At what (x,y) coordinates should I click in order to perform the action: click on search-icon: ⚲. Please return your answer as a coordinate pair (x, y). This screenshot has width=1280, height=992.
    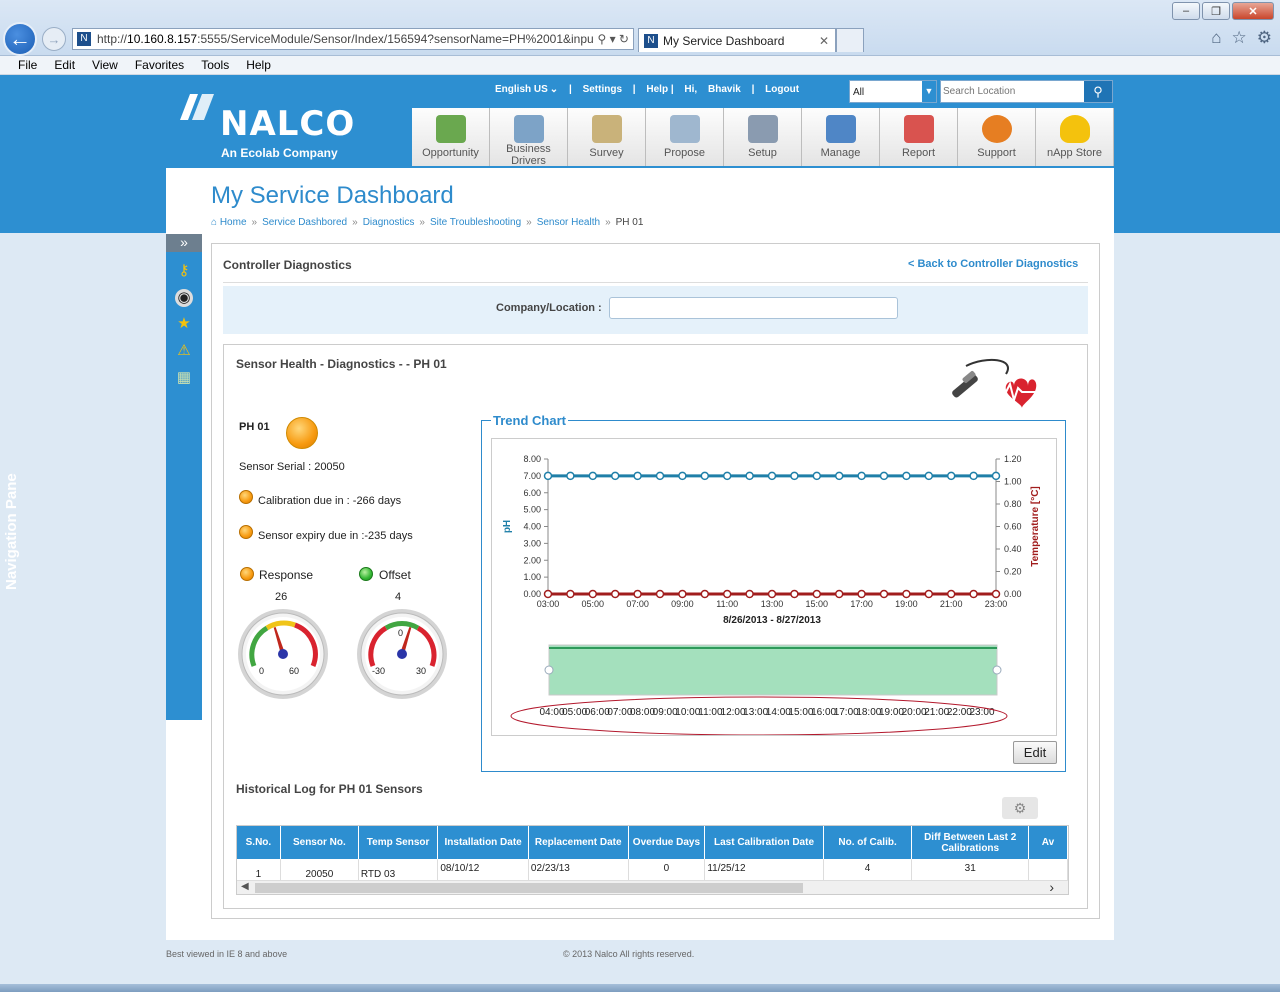
    Looking at the image, I should click on (1098, 91).